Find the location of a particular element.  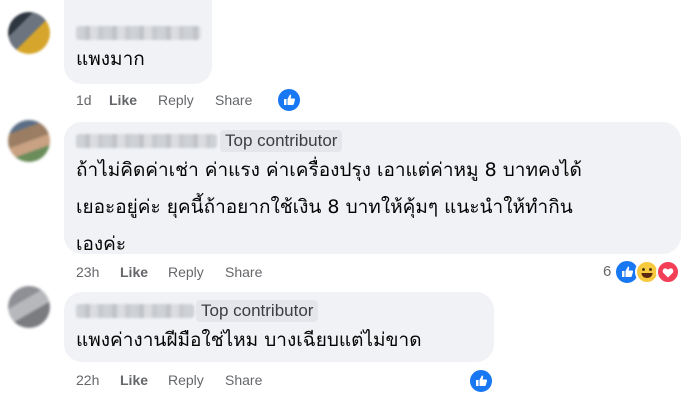

comment-text: แพงมาก is located at coordinates (110, 59).